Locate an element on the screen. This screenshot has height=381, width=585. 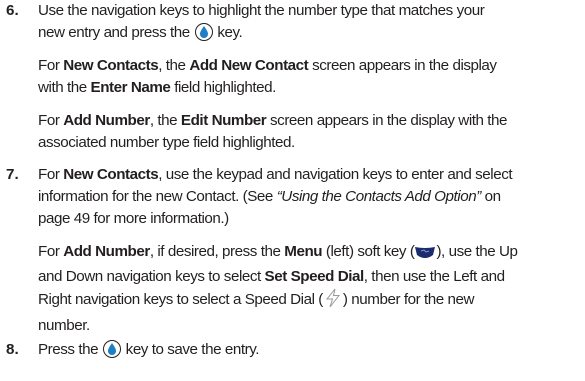
step-number: 7. is located at coordinates (12, 174).